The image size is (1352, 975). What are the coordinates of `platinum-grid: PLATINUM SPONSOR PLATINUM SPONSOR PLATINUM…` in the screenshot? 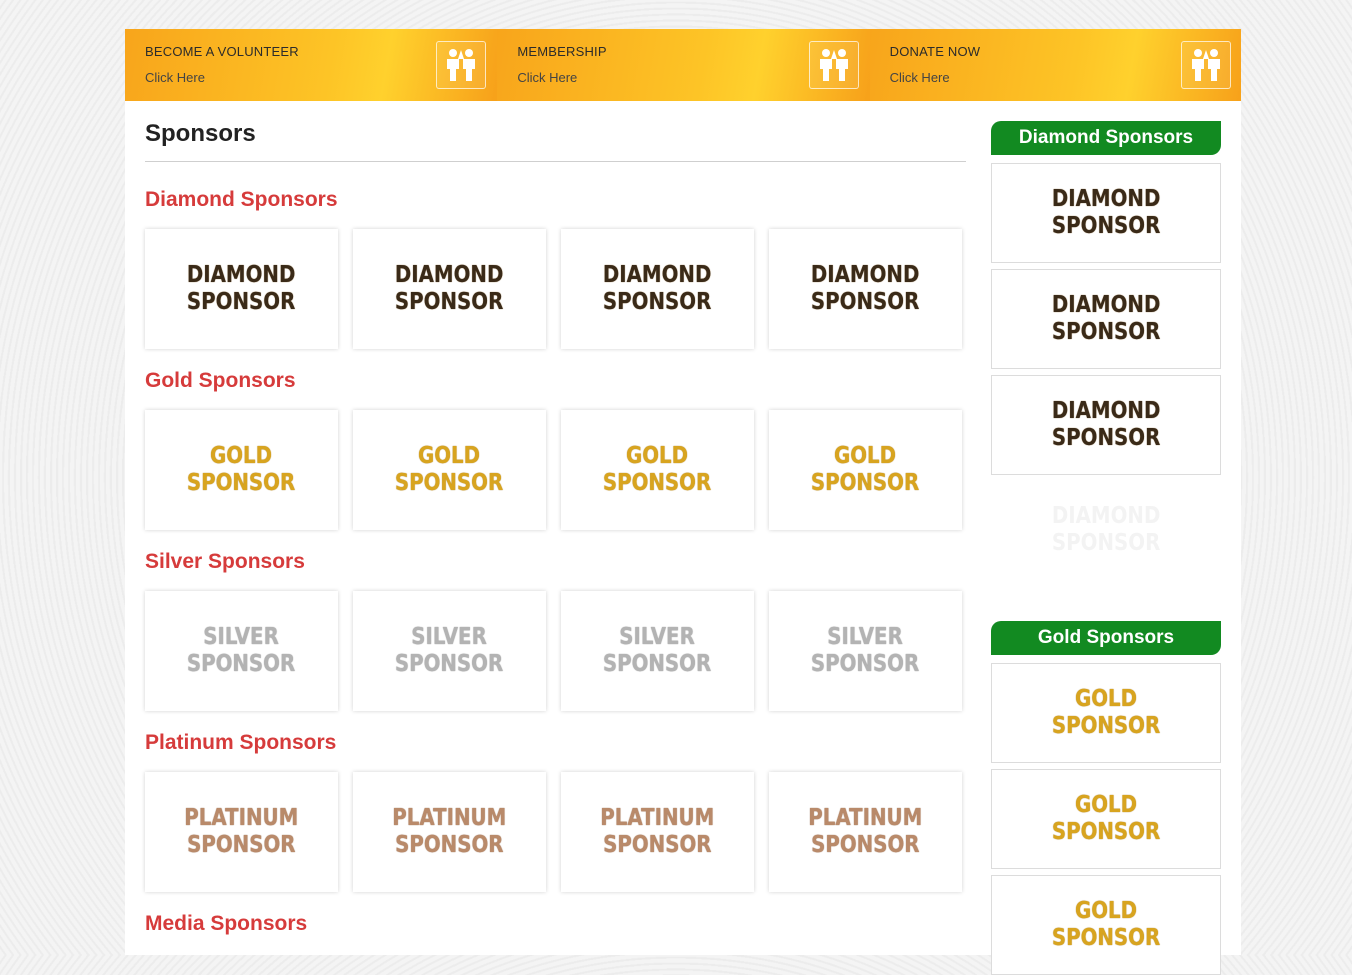 It's located at (555, 832).